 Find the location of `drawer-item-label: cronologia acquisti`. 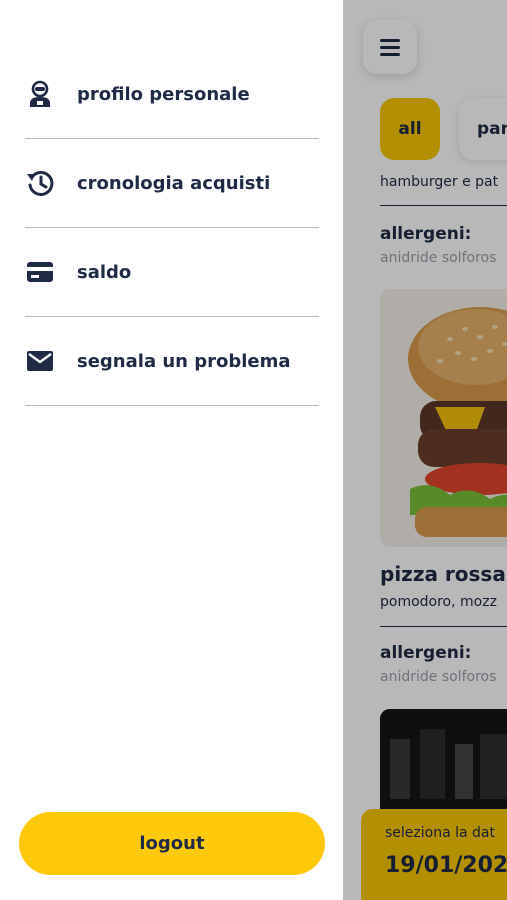

drawer-item-label: cronologia acquisti is located at coordinates (174, 183).